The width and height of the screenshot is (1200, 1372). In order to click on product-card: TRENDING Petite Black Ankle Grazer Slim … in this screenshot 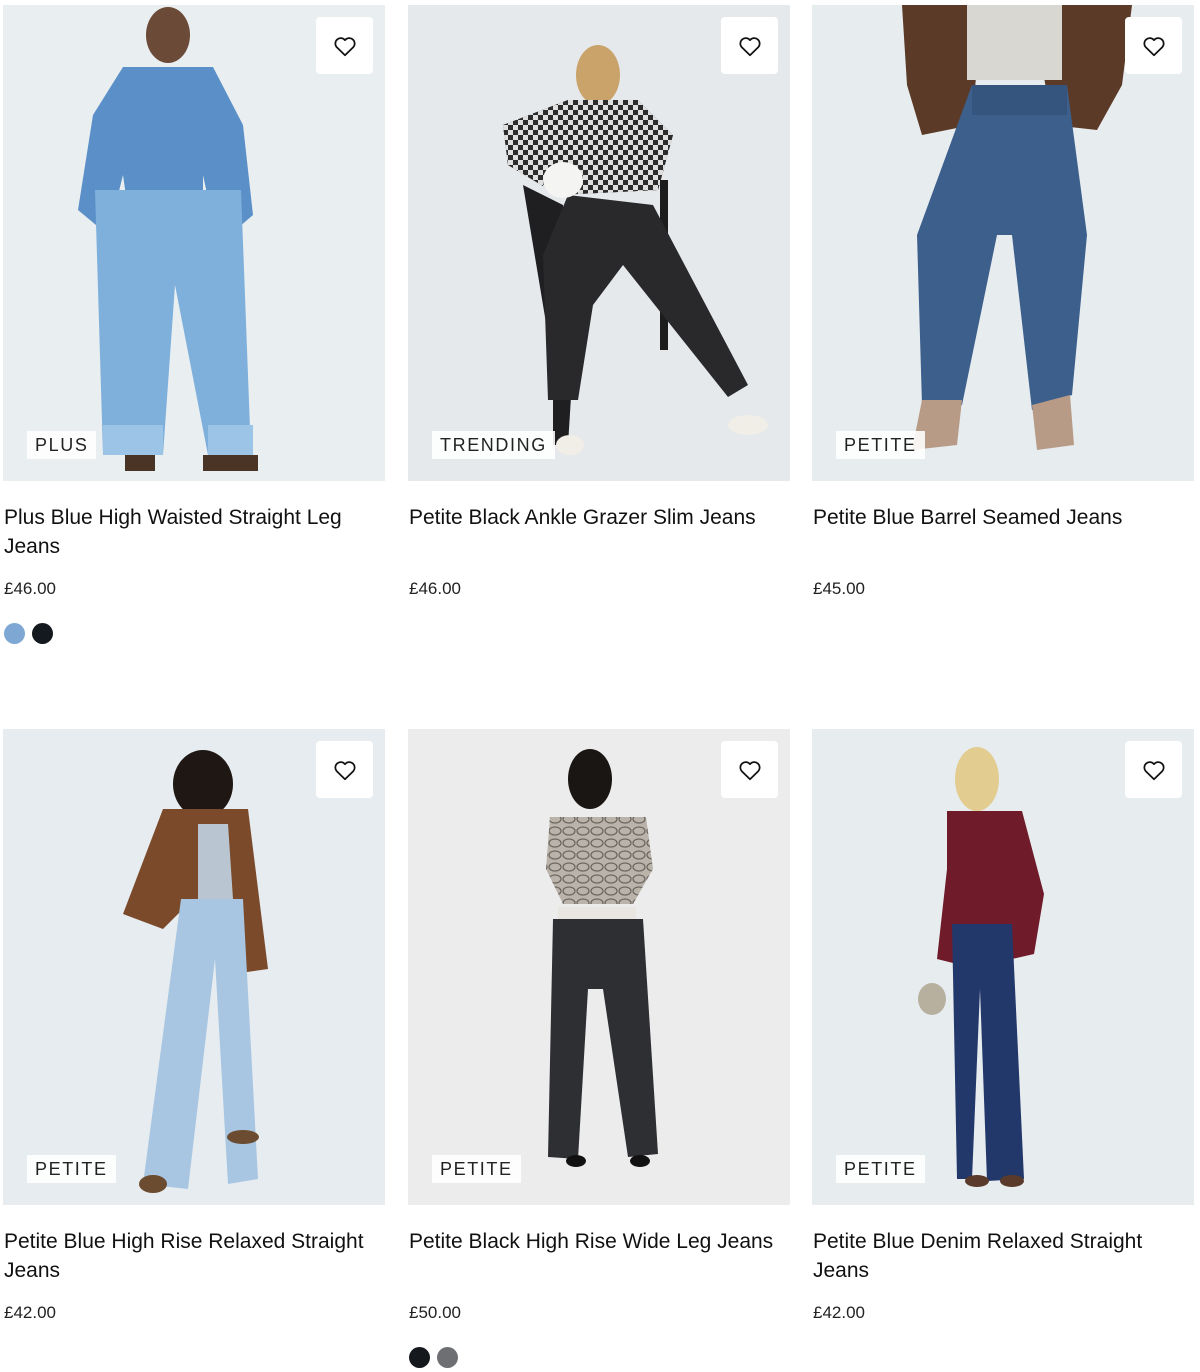, I will do `click(599, 301)`.